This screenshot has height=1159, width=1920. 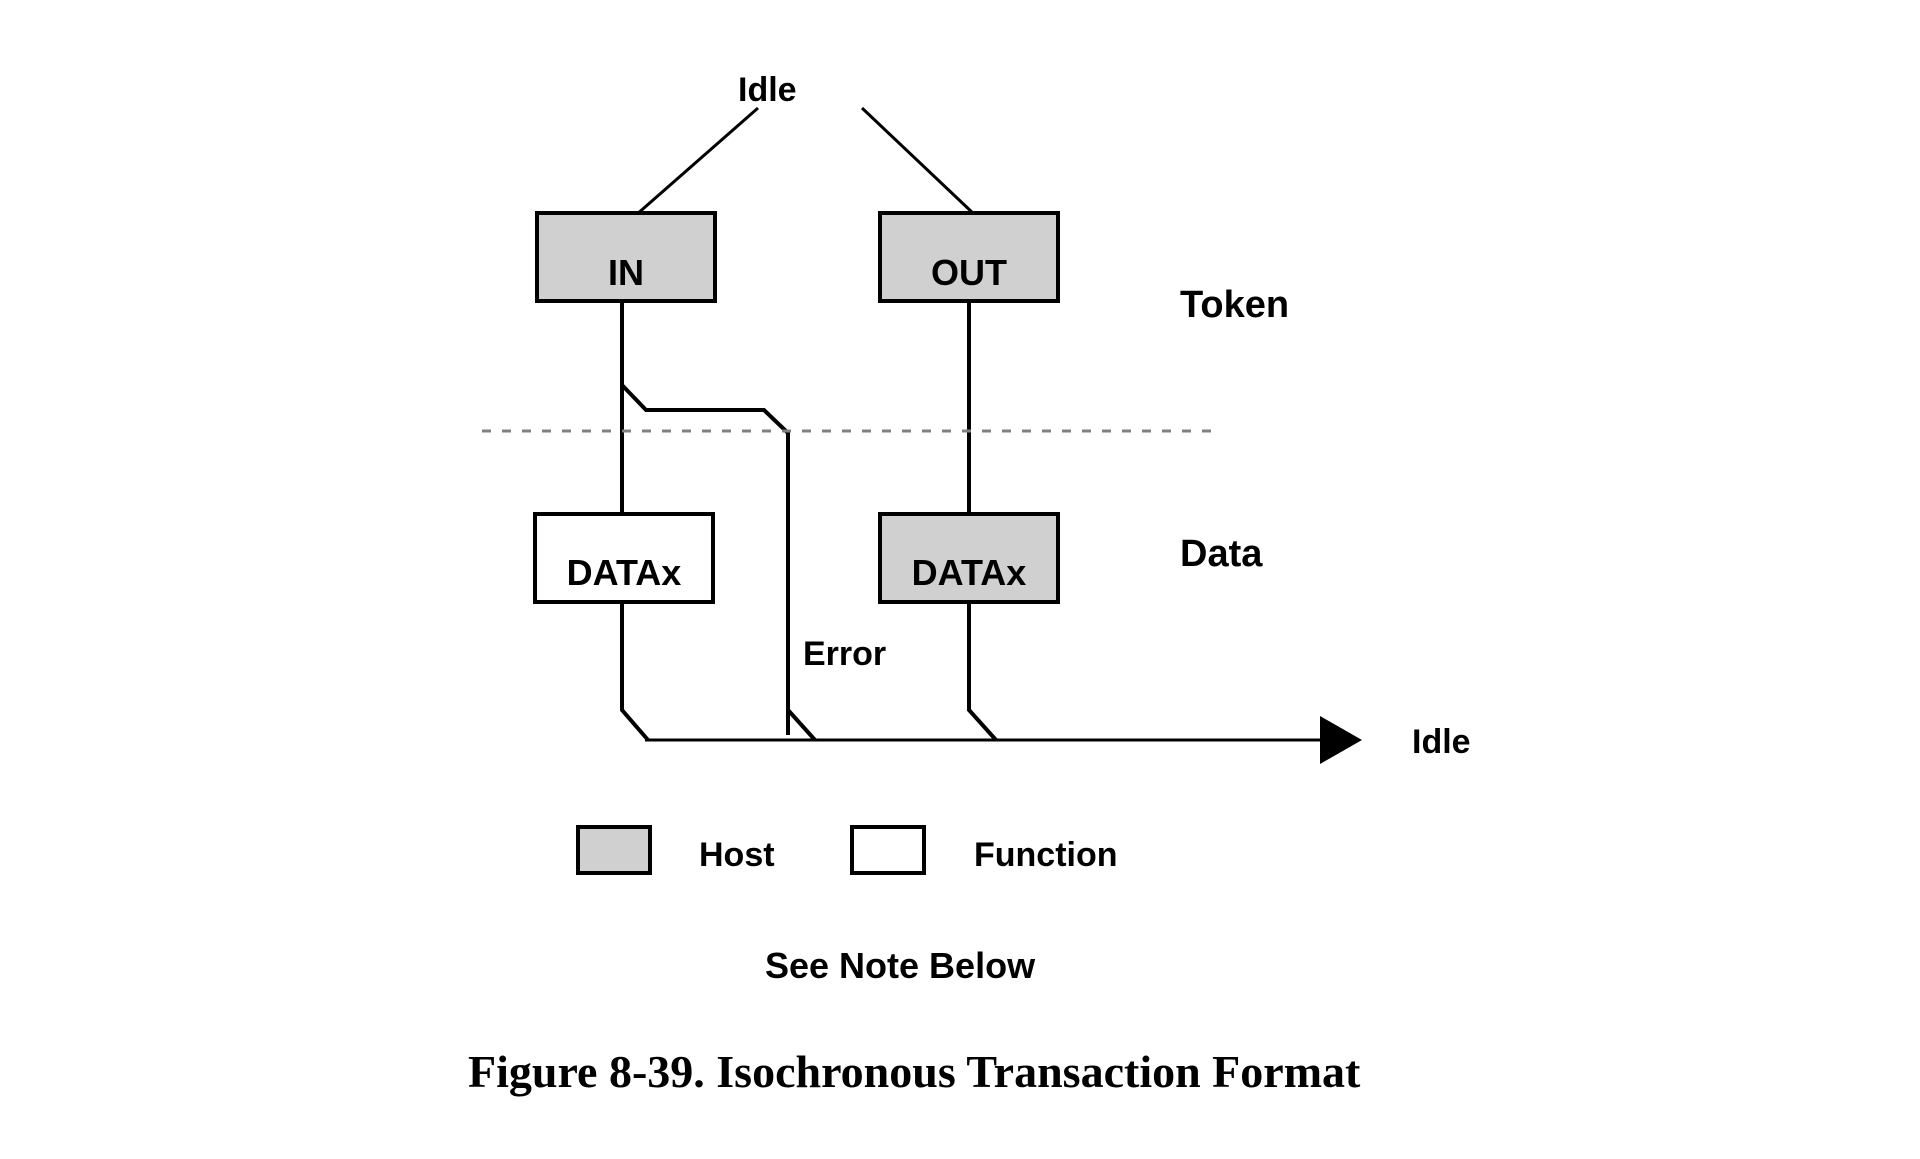 What do you see at coordinates (624, 572) in the screenshot?
I see `node-data-in-label: DATAx` at bounding box center [624, 572].